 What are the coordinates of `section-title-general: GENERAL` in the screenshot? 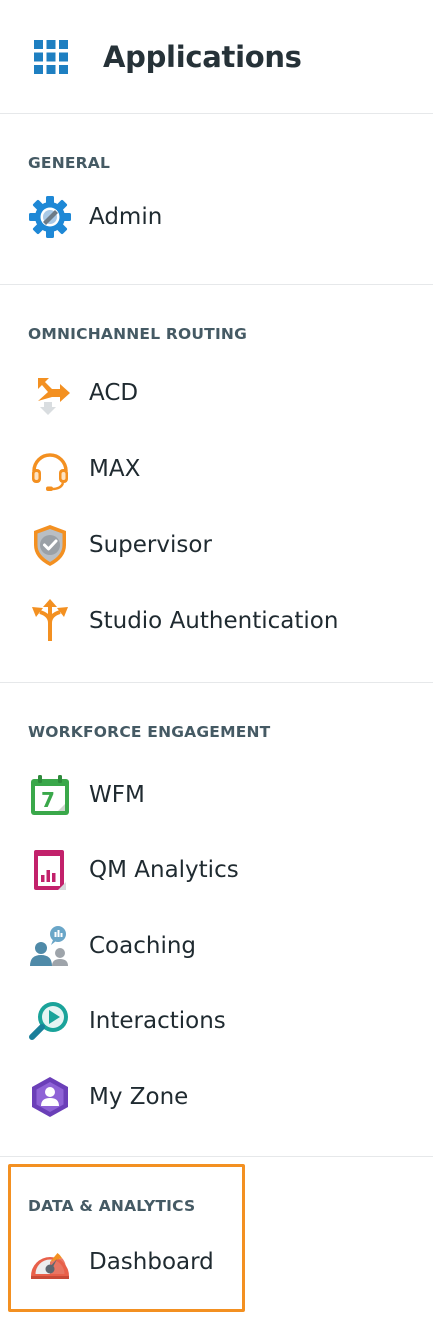 It's located at (69, 163).